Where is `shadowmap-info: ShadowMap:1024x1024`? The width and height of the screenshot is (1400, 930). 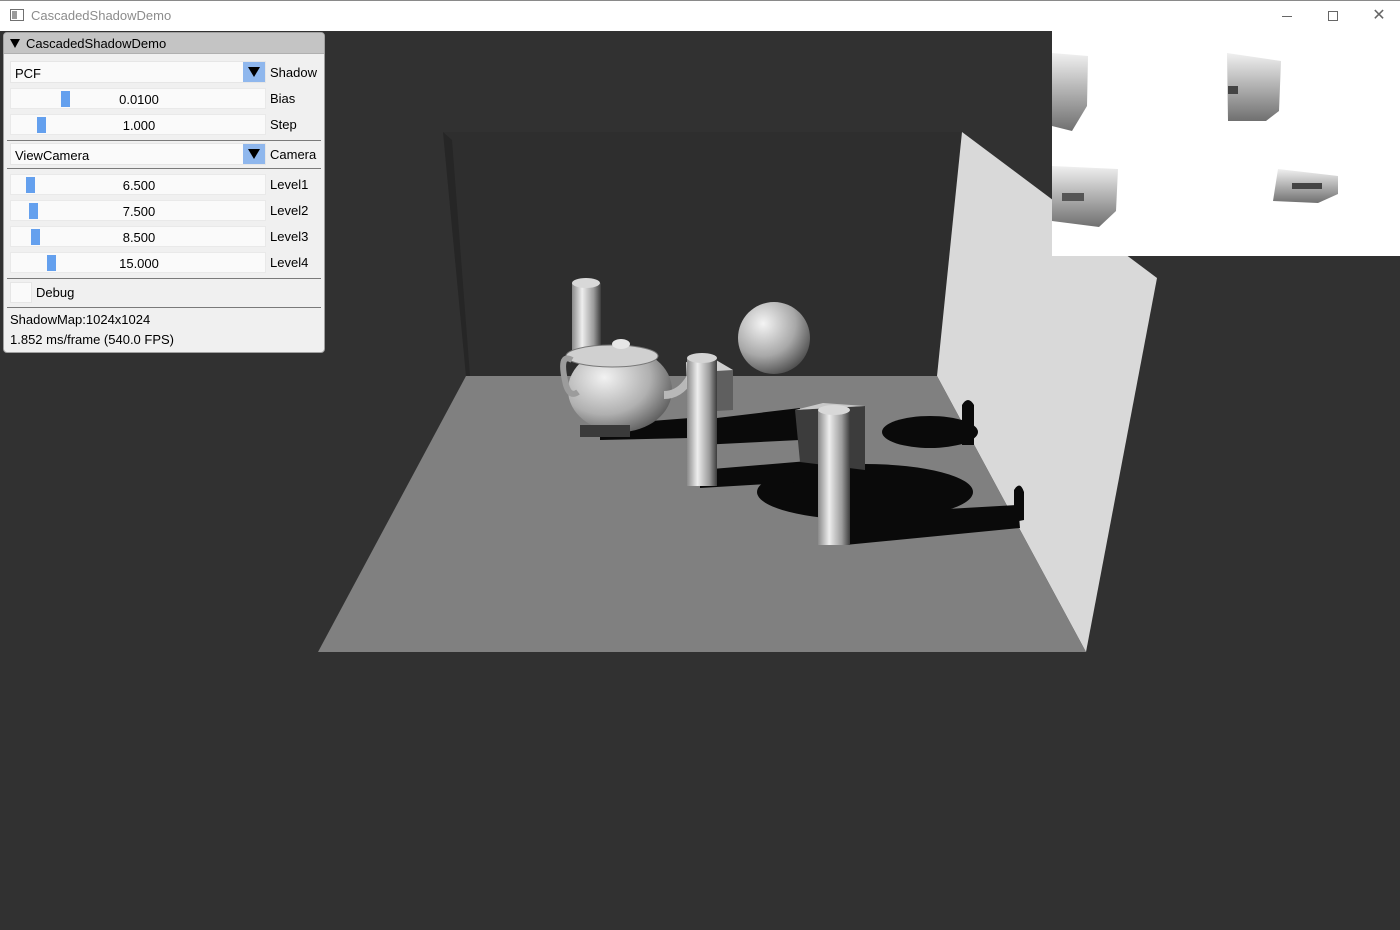
shadowmap-info: ShadowMap:1024x1024 is located at coordinates (80, 319).